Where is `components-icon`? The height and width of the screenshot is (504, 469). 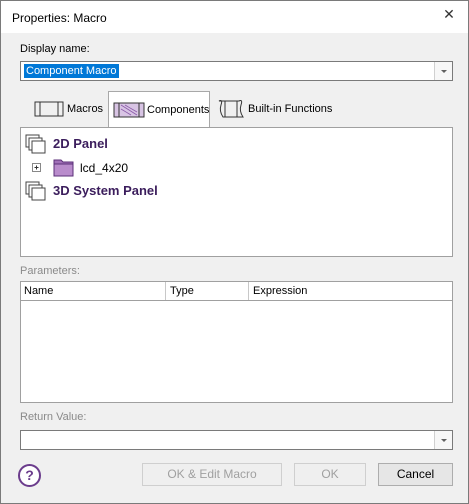 components-icon is located at coordinates (129, 110).